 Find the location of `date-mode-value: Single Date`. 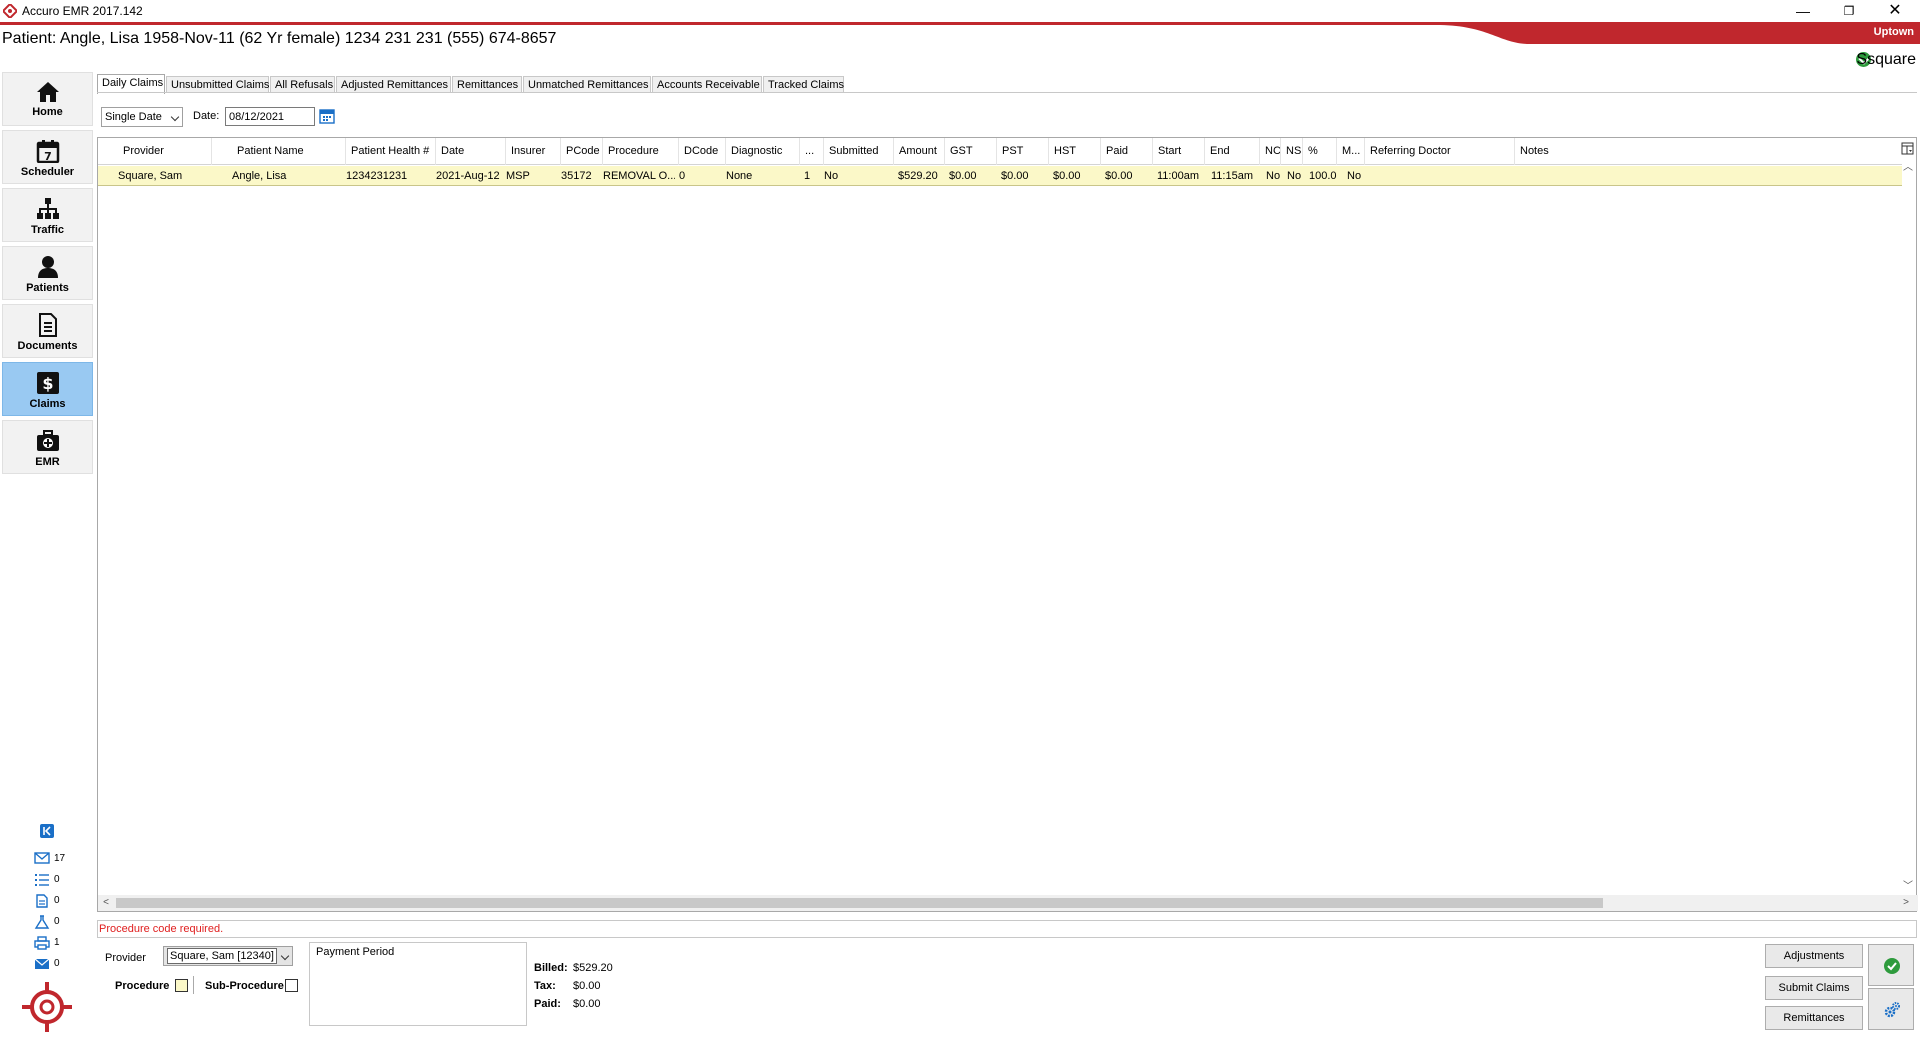

date-mode-value: Single Date is located at coordinates (133, 117).